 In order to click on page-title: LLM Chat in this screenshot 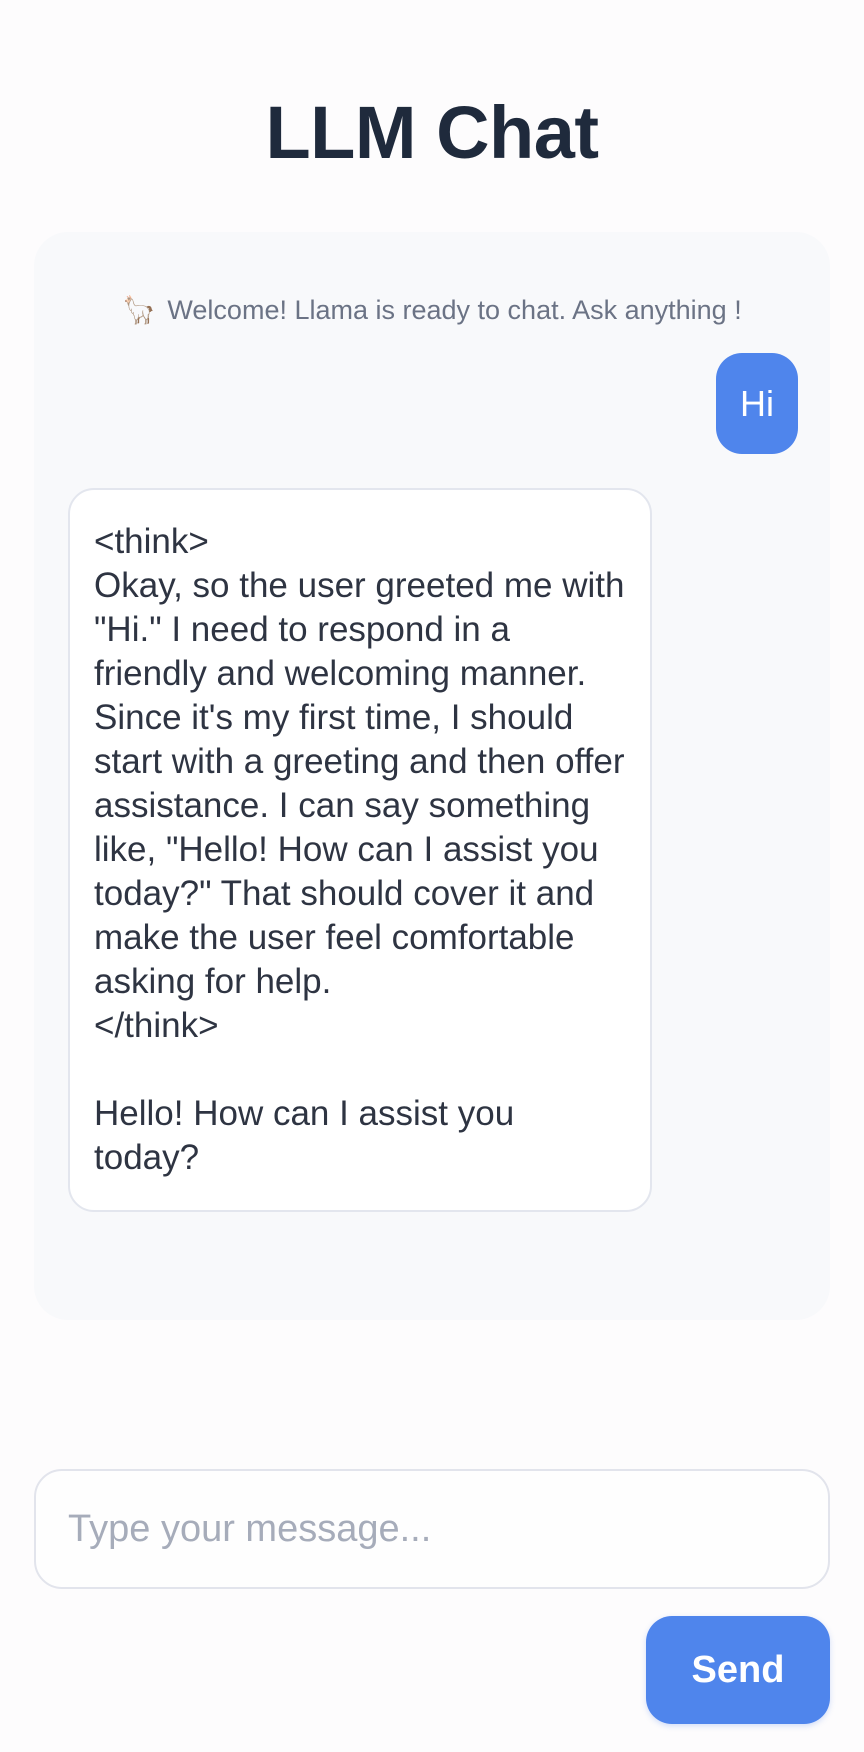, I will do `click(432, 132)`.